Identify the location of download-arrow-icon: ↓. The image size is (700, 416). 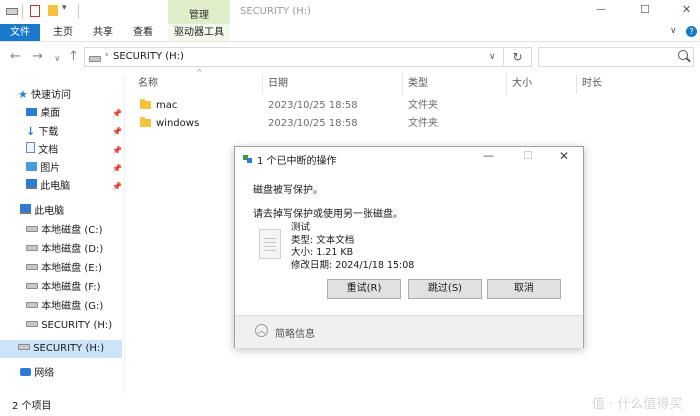
(31, 131).